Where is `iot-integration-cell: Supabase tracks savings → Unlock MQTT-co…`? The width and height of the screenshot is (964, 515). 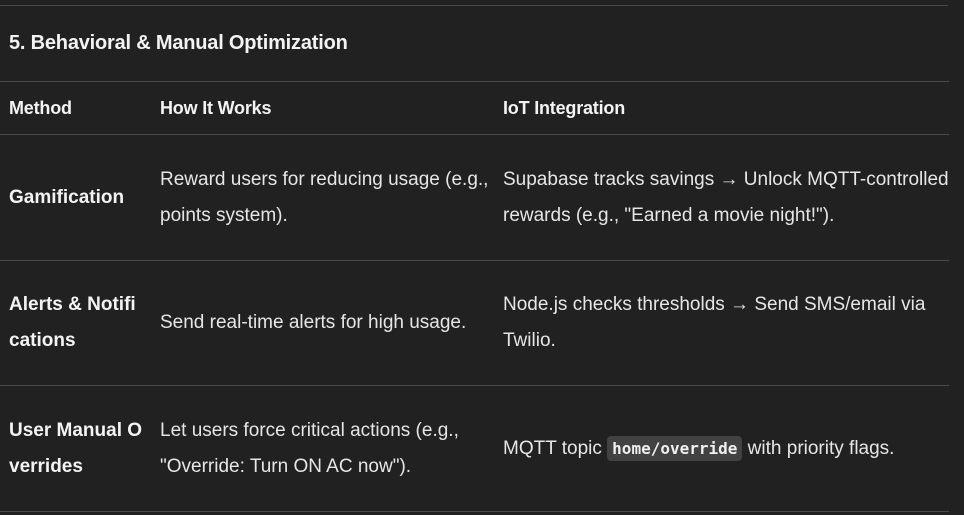 iot-integration-cell: Supabase tracks savings → Unlock MQTT-co… is located at coordinates (721, 197).